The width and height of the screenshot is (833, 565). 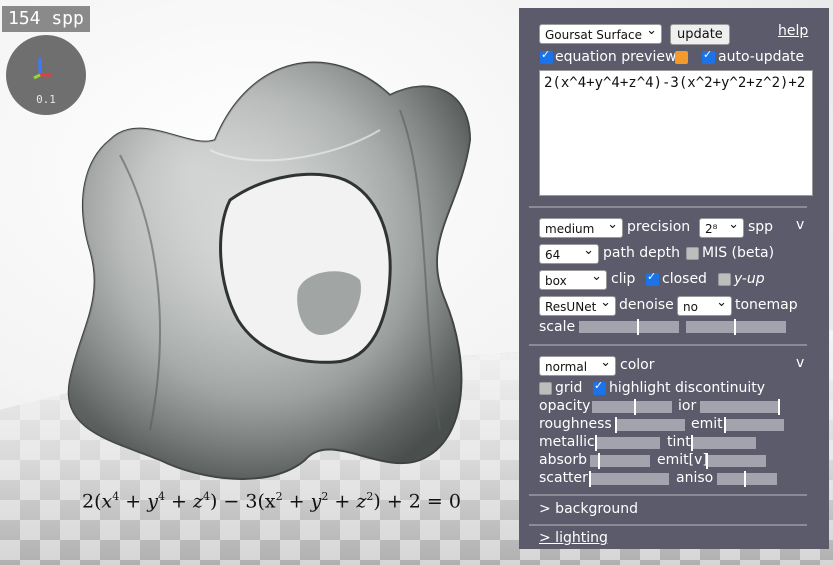 I want to click on spp-counter: 154 spp, so click(x=46, y=19).